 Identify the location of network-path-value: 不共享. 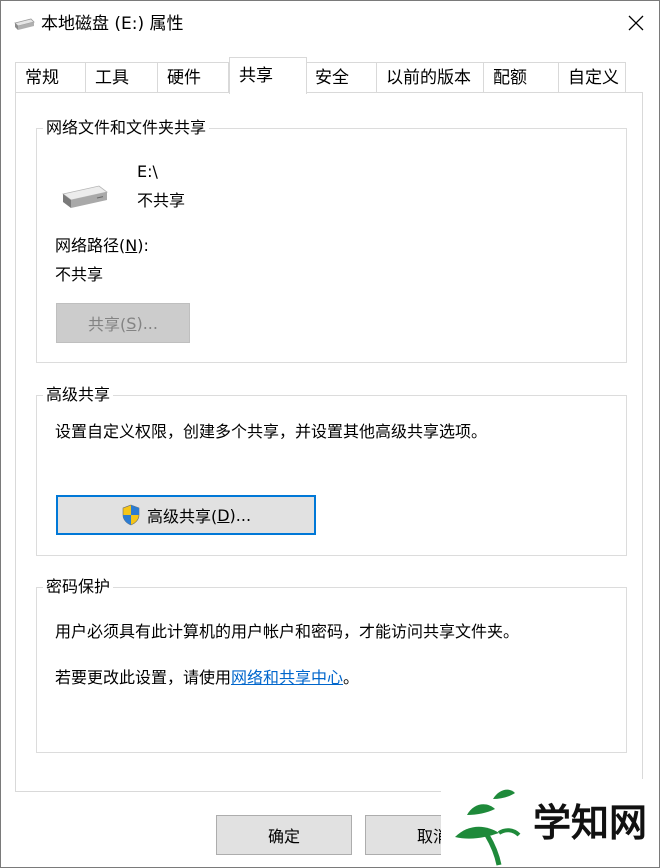
(79, 274).